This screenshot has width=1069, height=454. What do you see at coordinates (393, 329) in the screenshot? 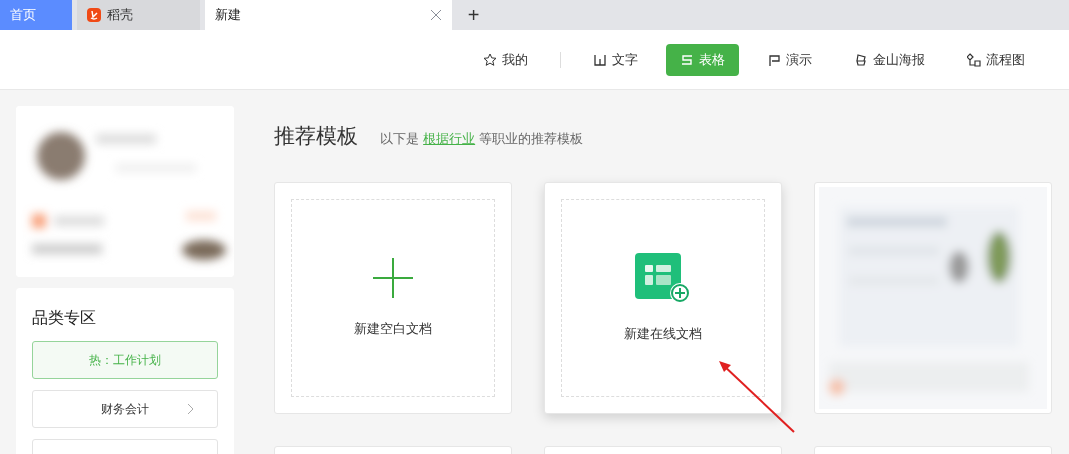
I see `card-label: 新建空白文档` at bounding box center [393, 329].